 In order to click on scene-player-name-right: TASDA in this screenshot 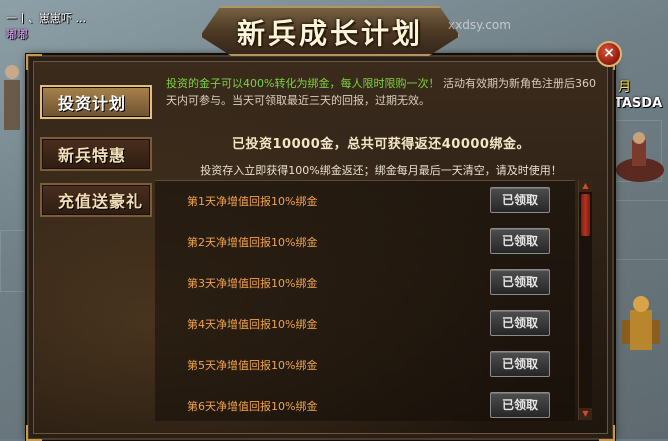, I will do `click(638, 103)`.